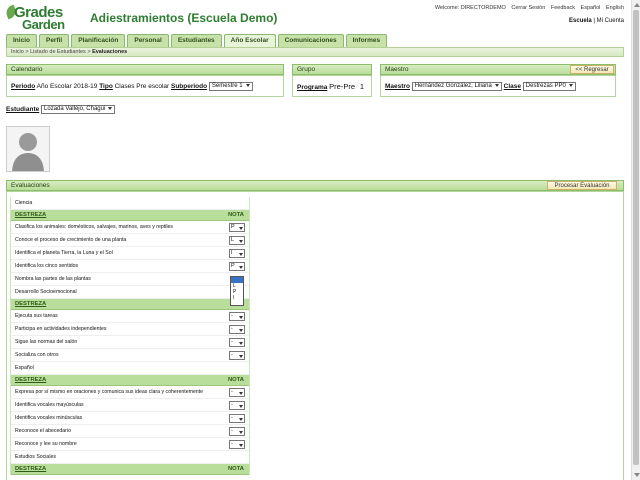 The height and width of the screenshot is (480, 640). I want to click on subject-row: Ciencia, so click(130, 203).